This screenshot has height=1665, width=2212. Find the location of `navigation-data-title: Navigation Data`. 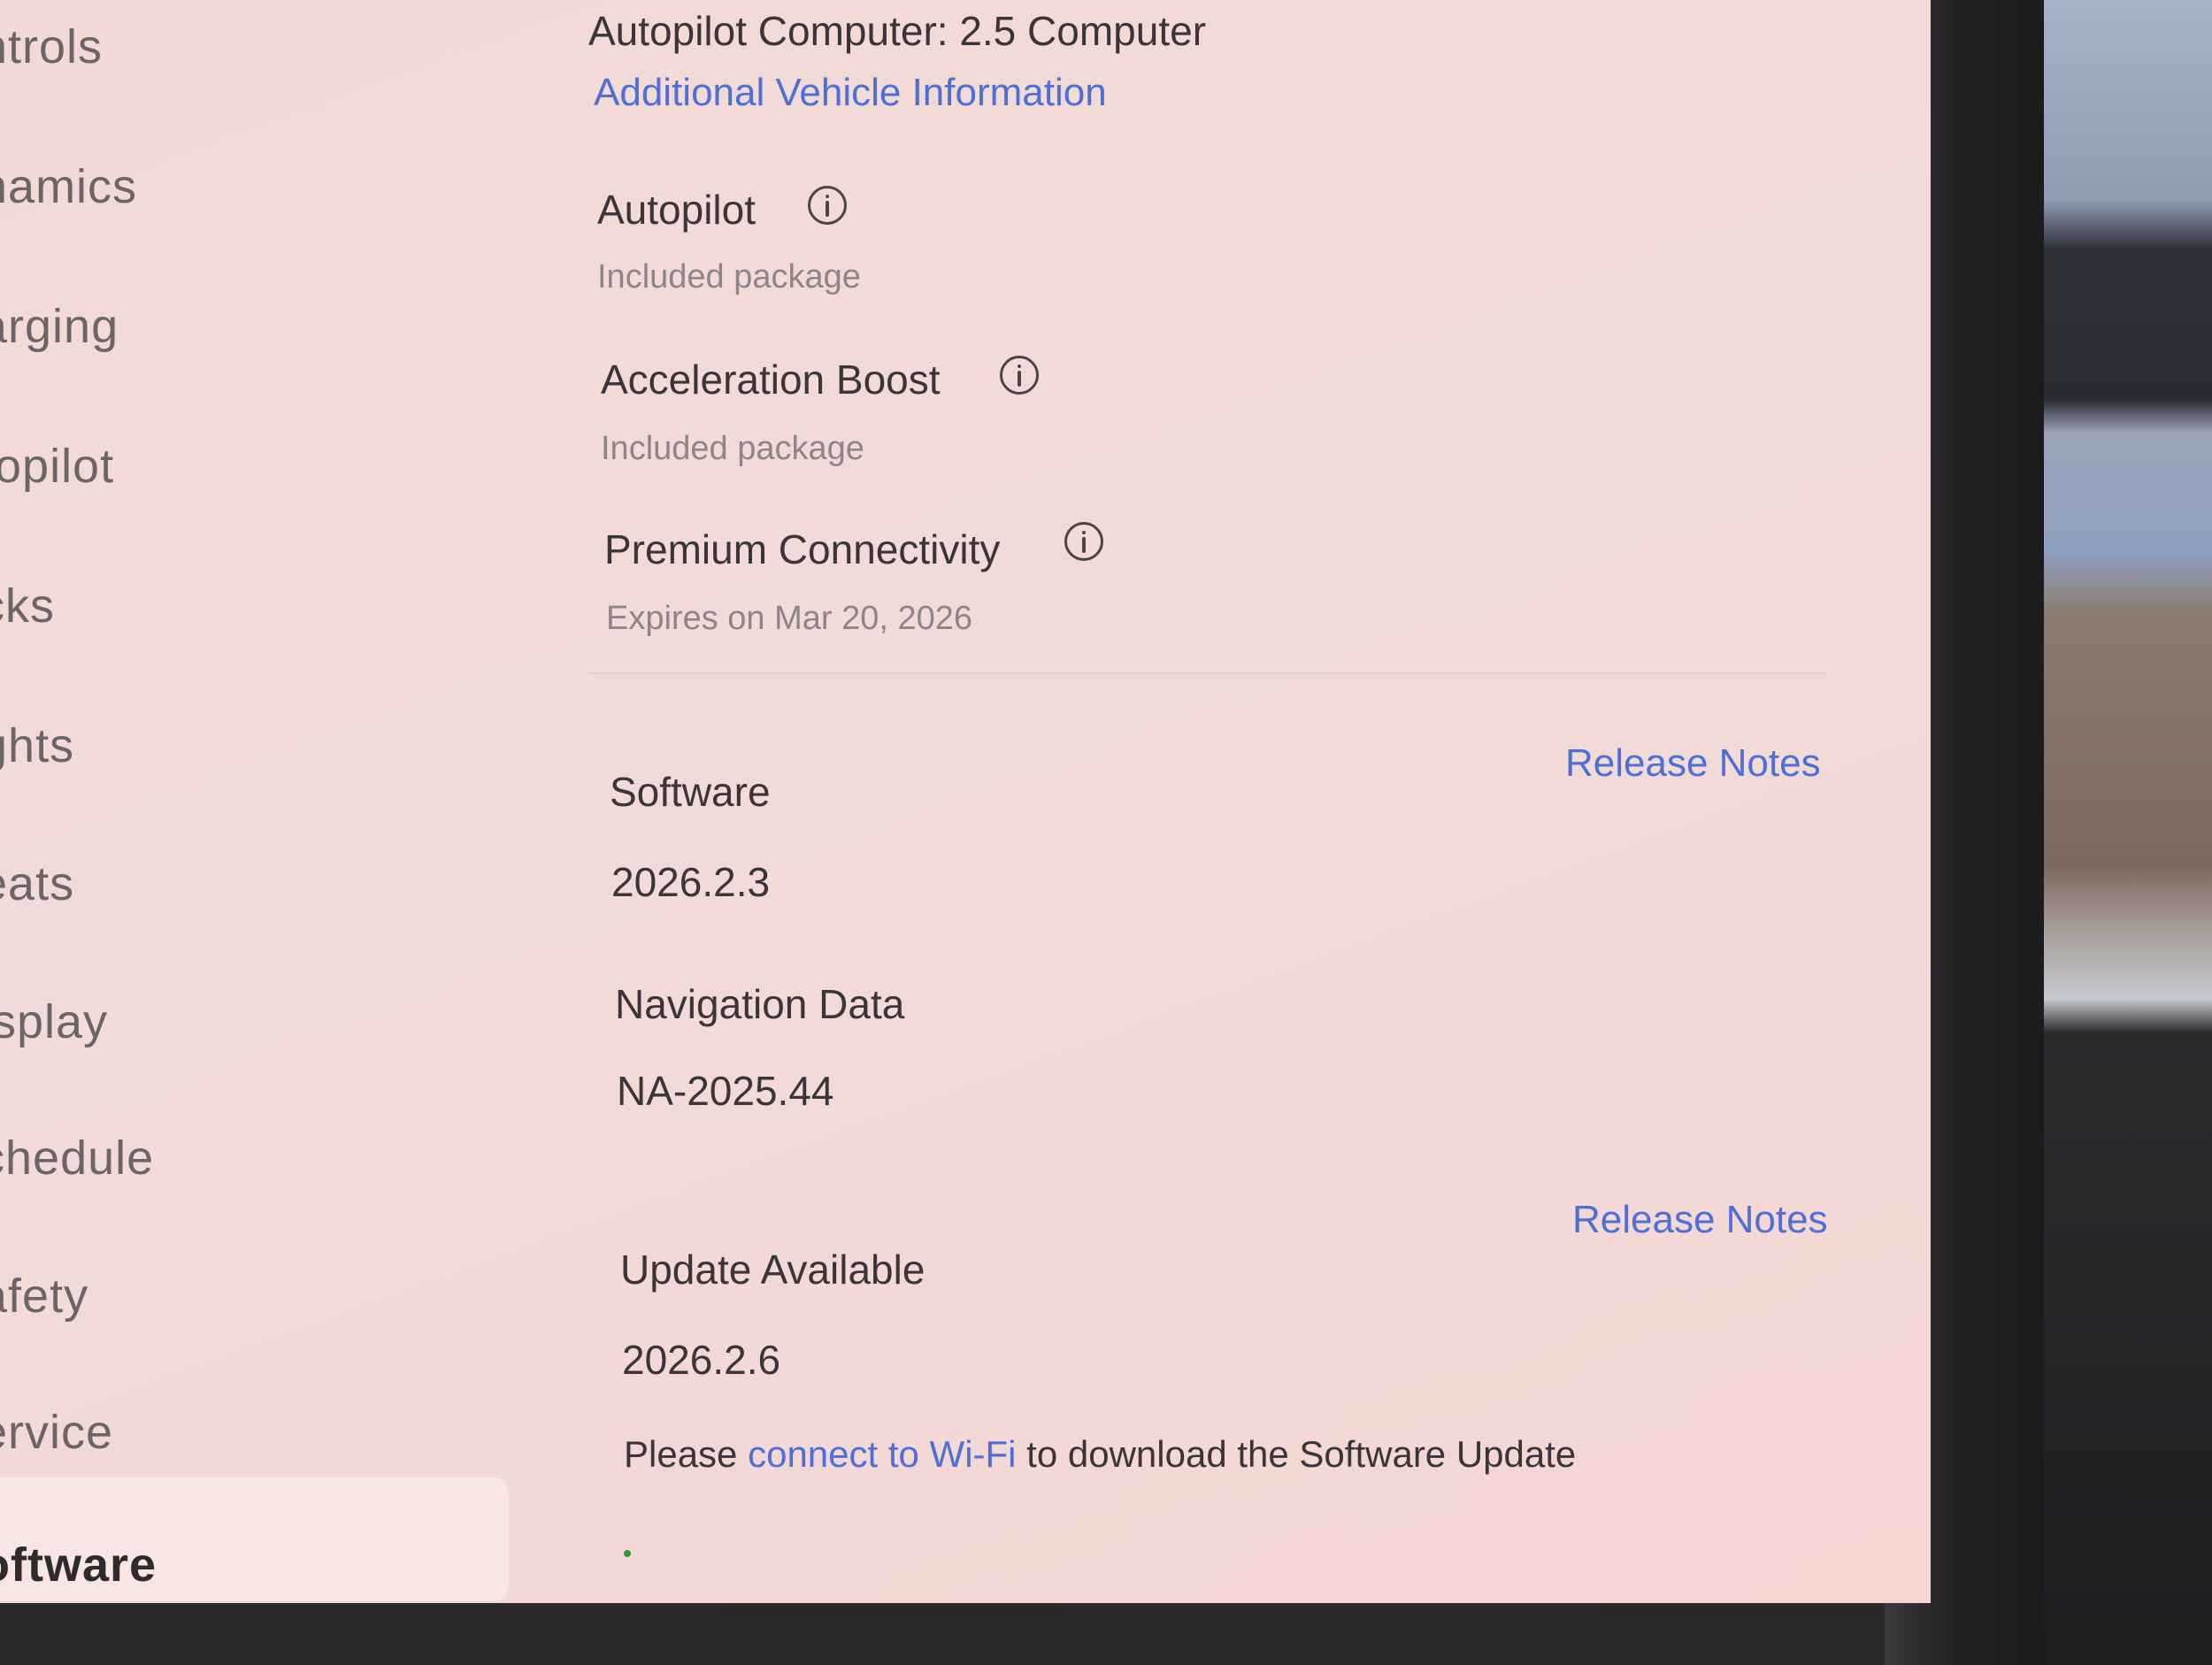

navigation-data-title: Navigation Data is located at coordinates (760, 1004).